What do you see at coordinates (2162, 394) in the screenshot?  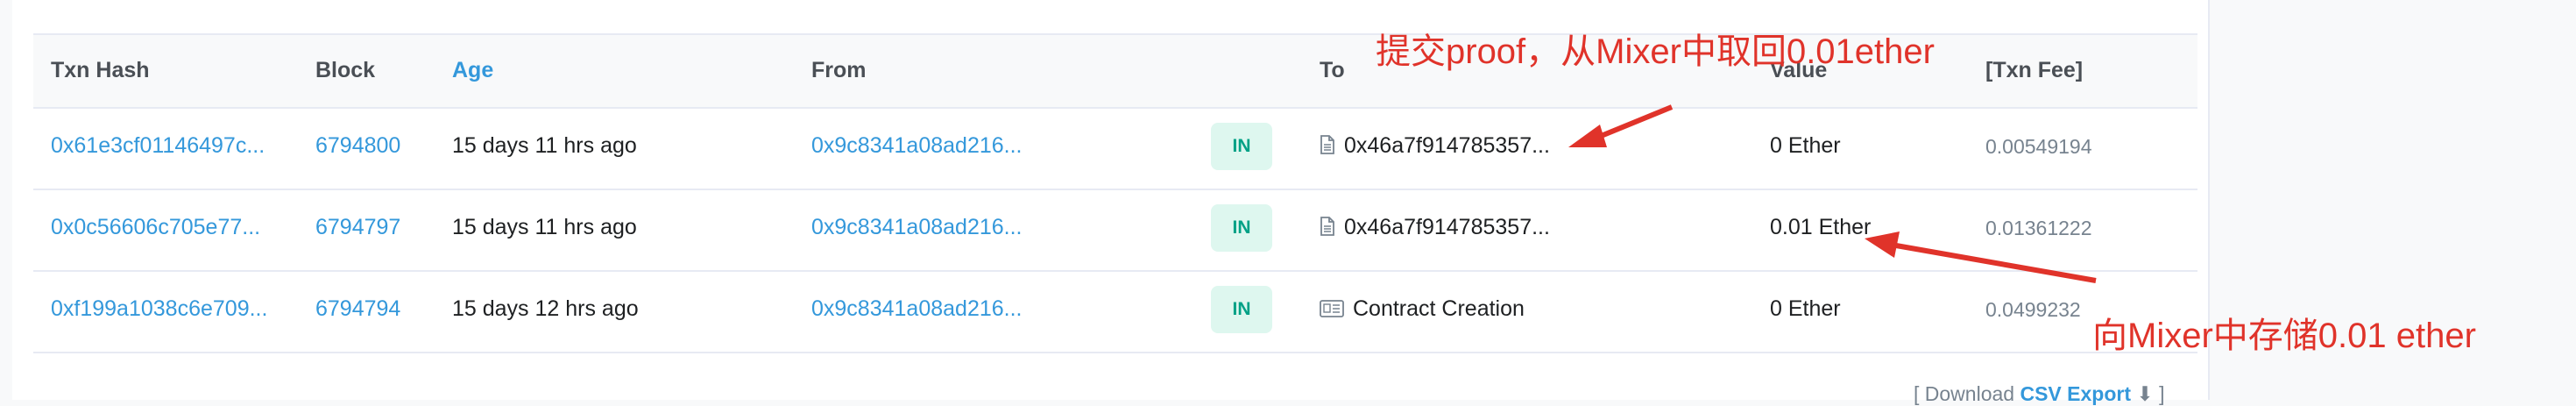 I see `download-suffix: ]` at bounding box center [2162, 394].